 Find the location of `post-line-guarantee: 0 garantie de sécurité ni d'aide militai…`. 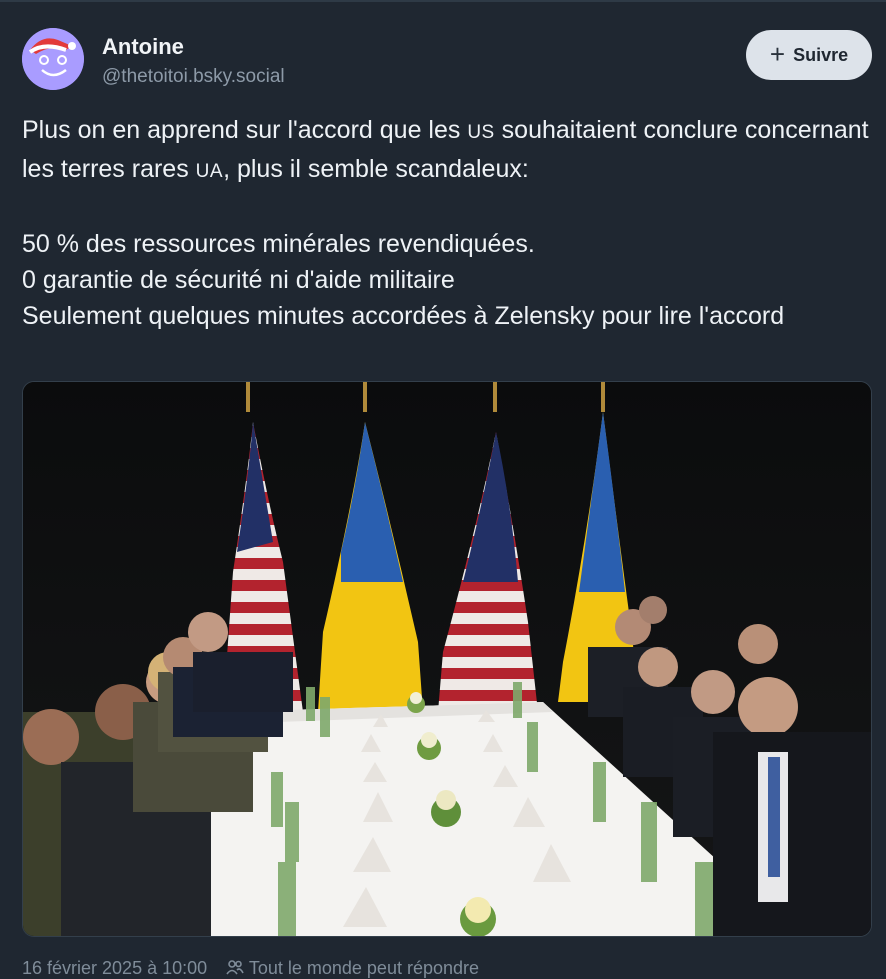

post-line-guarantee: 0 garantie de sécurité ni d'aide militai… is located at coordinates (238, 280).